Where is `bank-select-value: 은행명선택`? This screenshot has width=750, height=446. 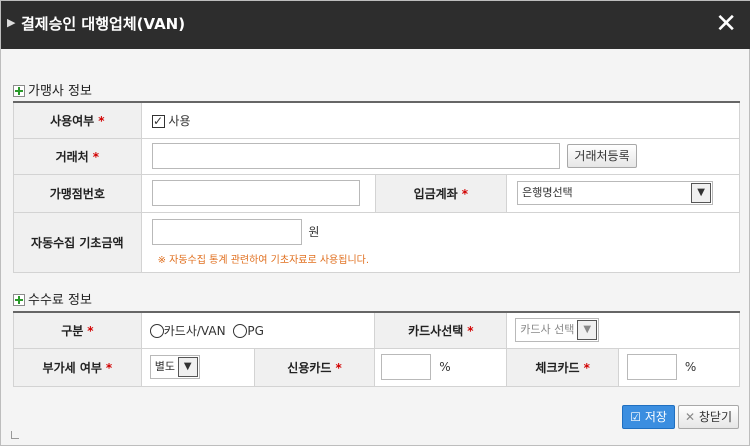
bank-select-value: 은행명선택 is located at coordinates (547, 192).